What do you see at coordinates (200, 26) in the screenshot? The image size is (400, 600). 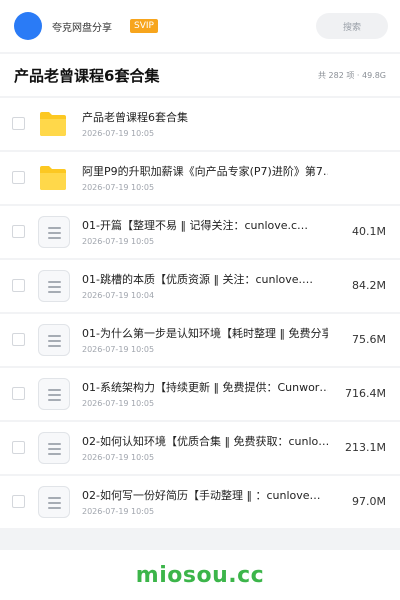 I see `app-header: 夸克网盘分享 SVIP 搜索` at bounding box center [200, 26].